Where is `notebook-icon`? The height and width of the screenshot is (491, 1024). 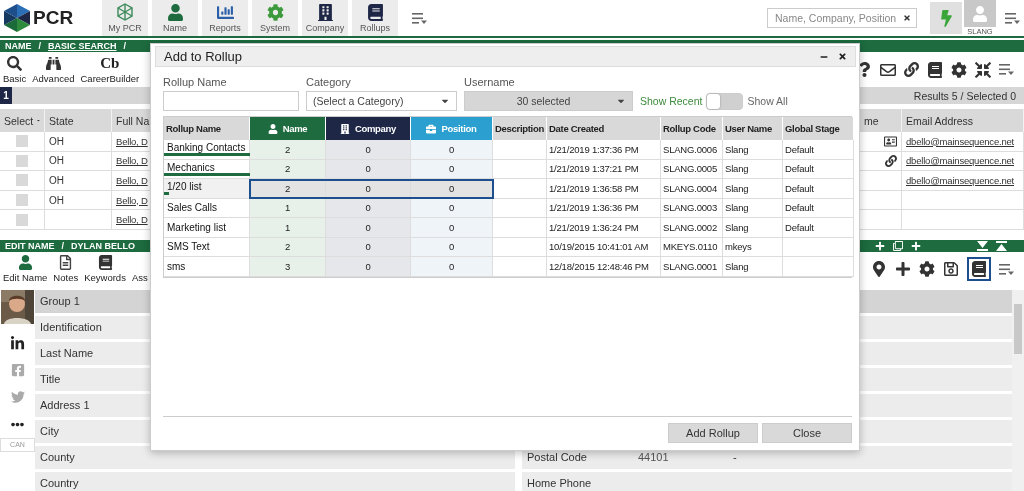
notebook-icon is located at coordinates (935, 69).